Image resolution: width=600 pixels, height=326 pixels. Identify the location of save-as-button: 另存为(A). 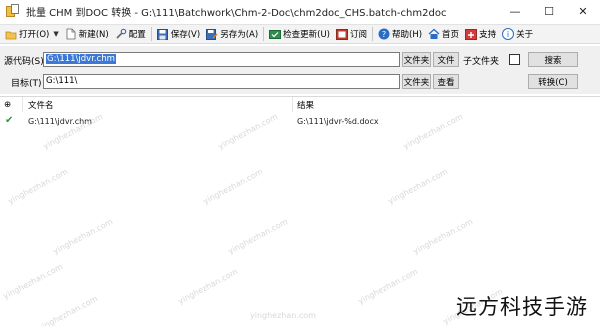
(232, 34).